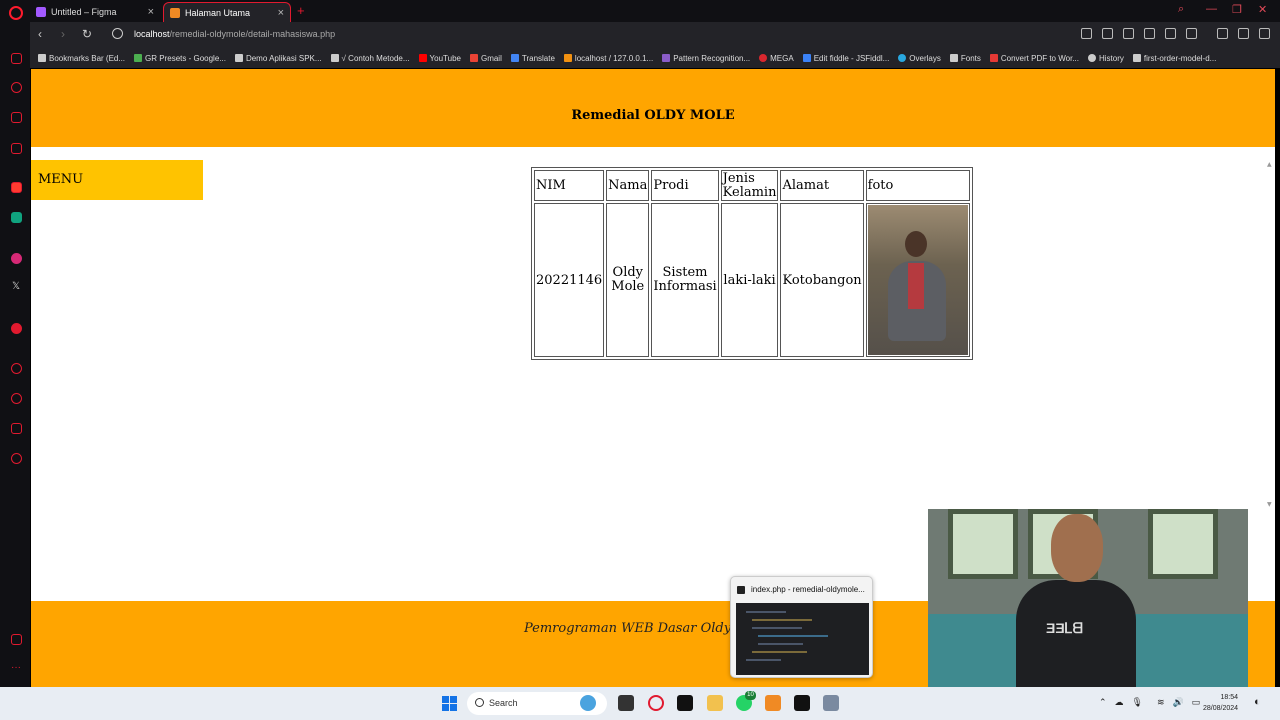 The image size is (1280, 720). What do you see at coordinates (1222, 33) in the screenshot?
I see `profile-icon` at bounding box center [1222, 33].